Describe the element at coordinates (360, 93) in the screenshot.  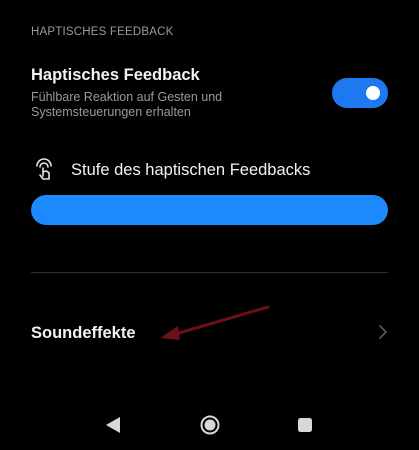
I see `haptic-feedback-toggle` at that location.